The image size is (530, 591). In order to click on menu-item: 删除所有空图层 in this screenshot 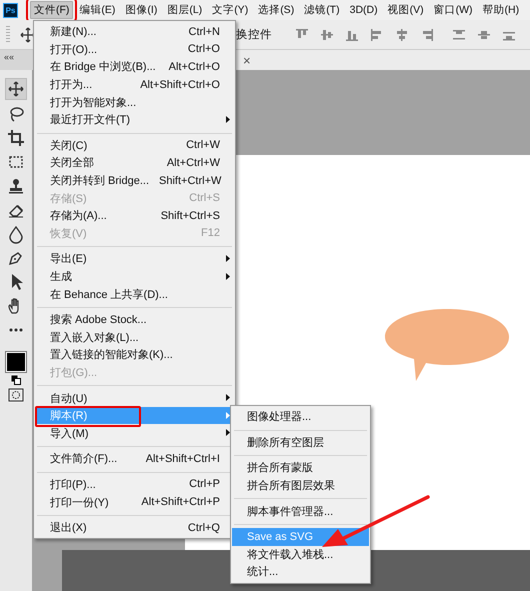, I will do `click(300, 443)`.